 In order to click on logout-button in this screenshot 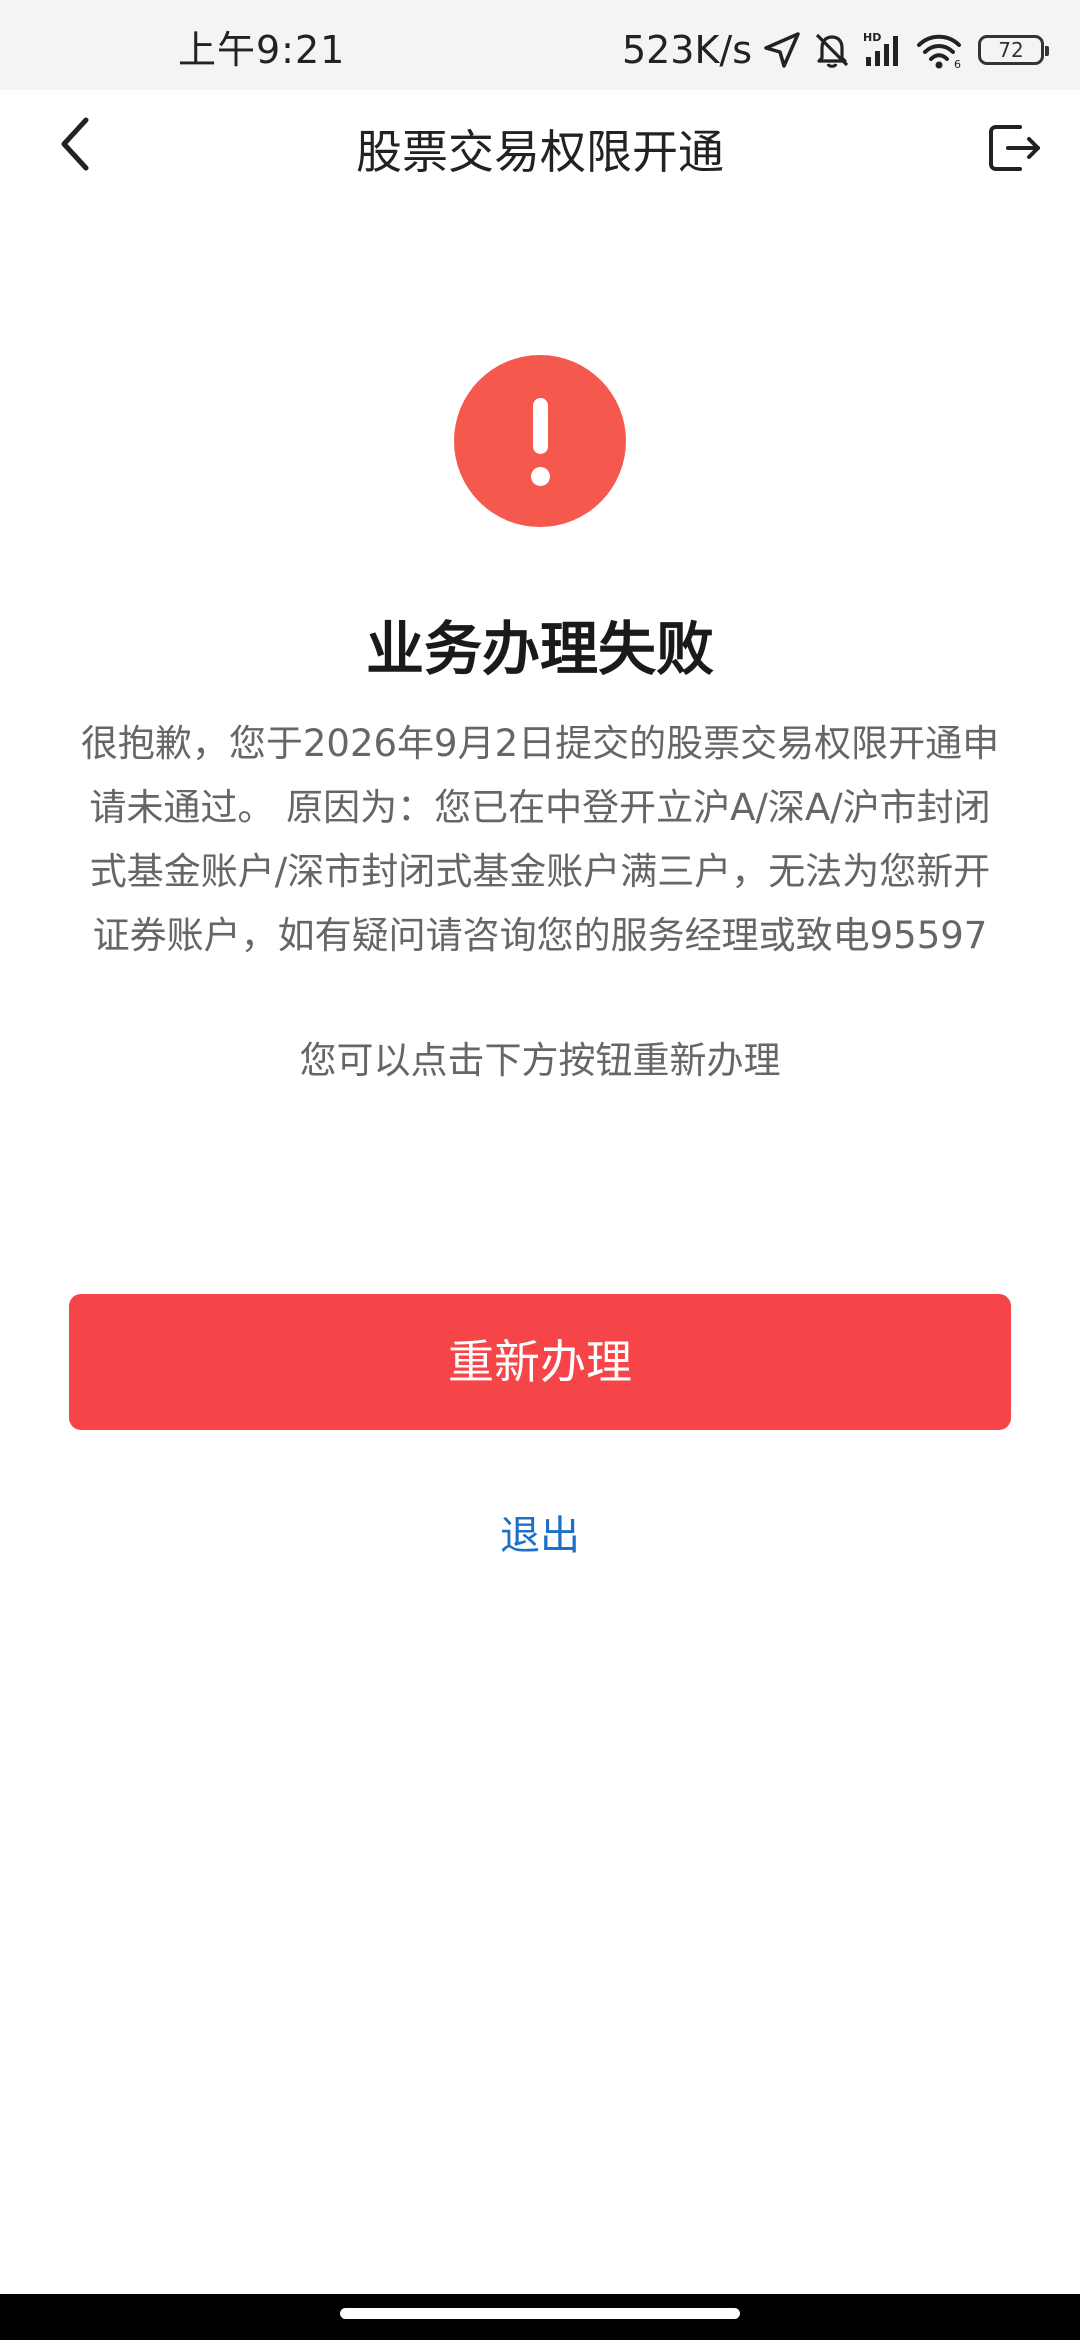, I will do `click(1014, 150)`.